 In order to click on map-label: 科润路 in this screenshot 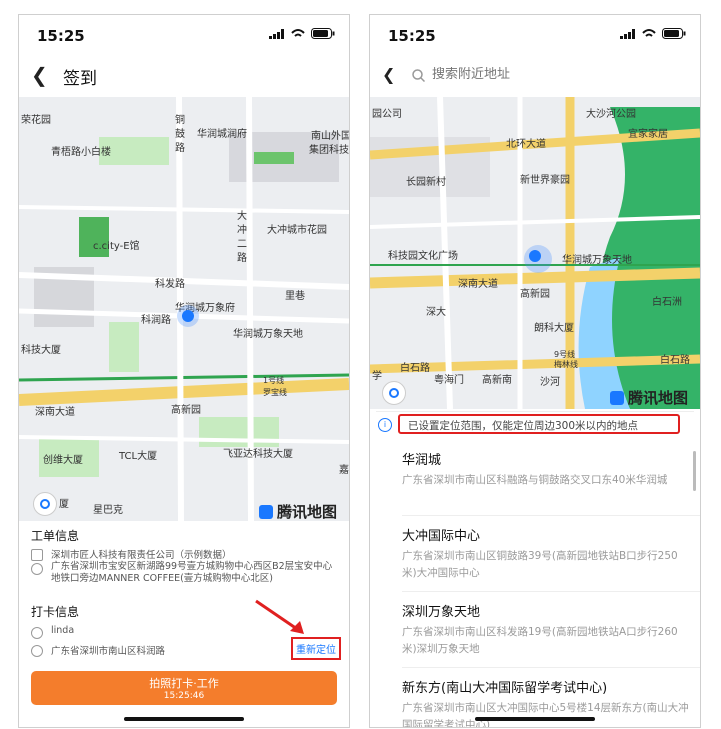, I will do `click(156, 320)`.